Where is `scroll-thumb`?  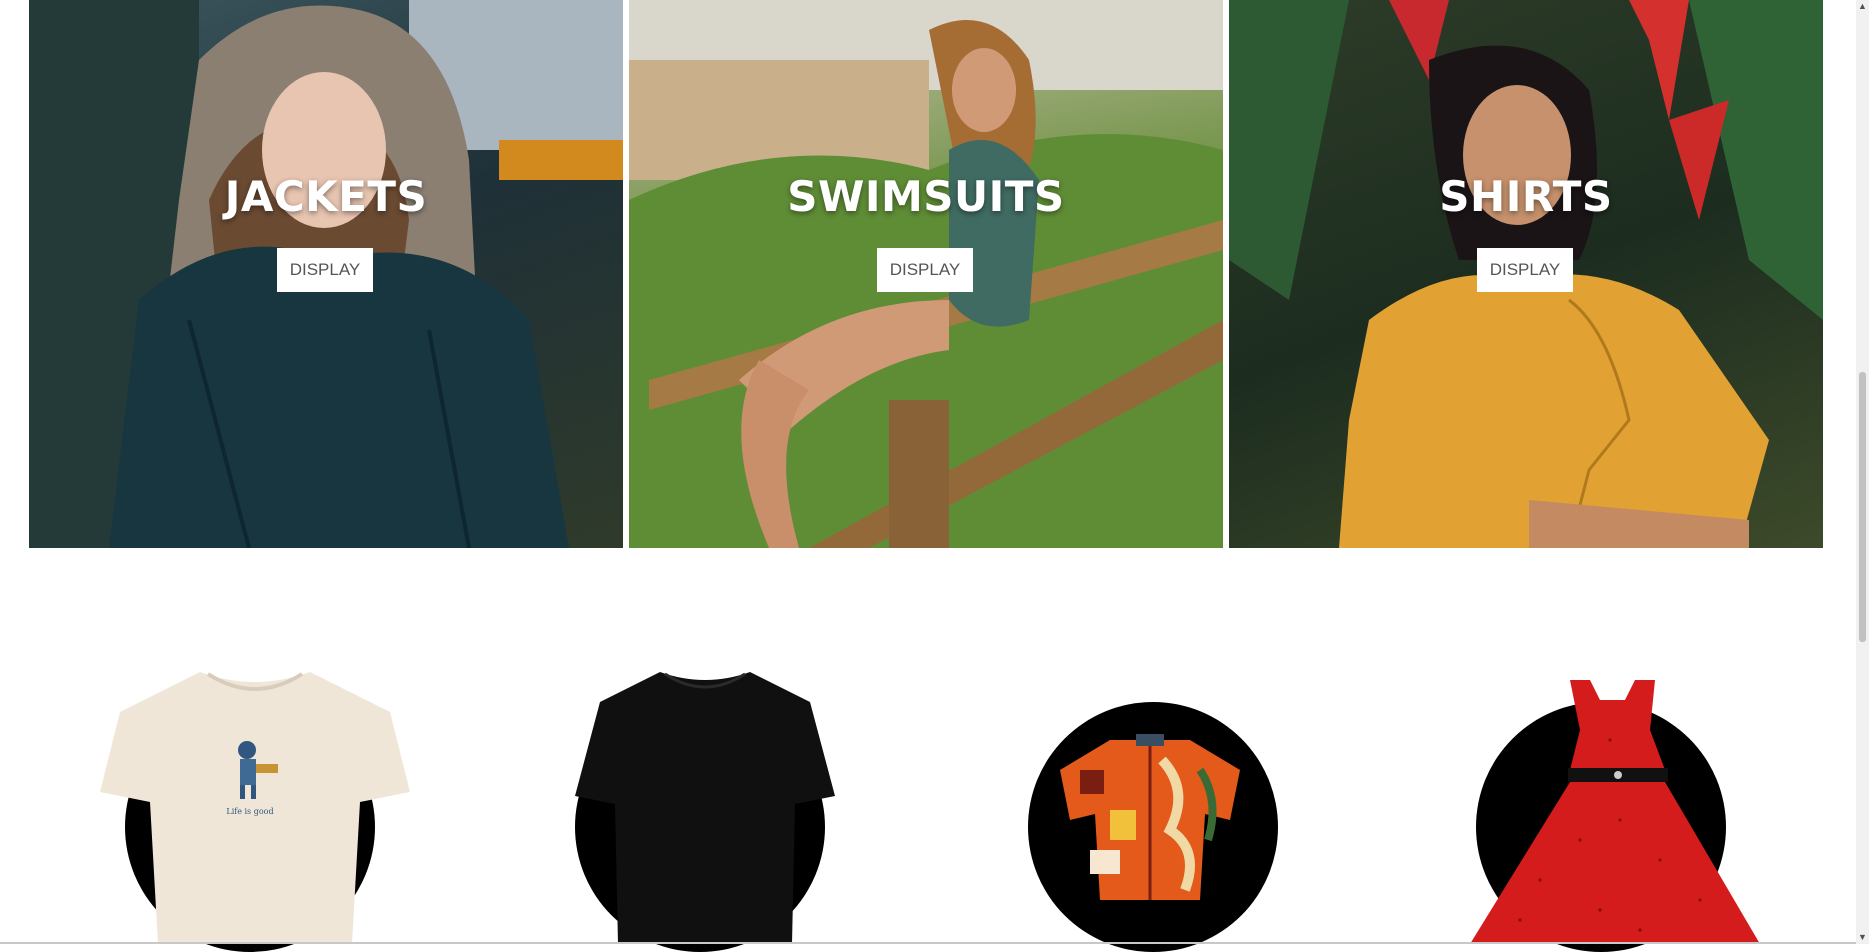 scroll-thumb is located at coordinates (1862, 507).